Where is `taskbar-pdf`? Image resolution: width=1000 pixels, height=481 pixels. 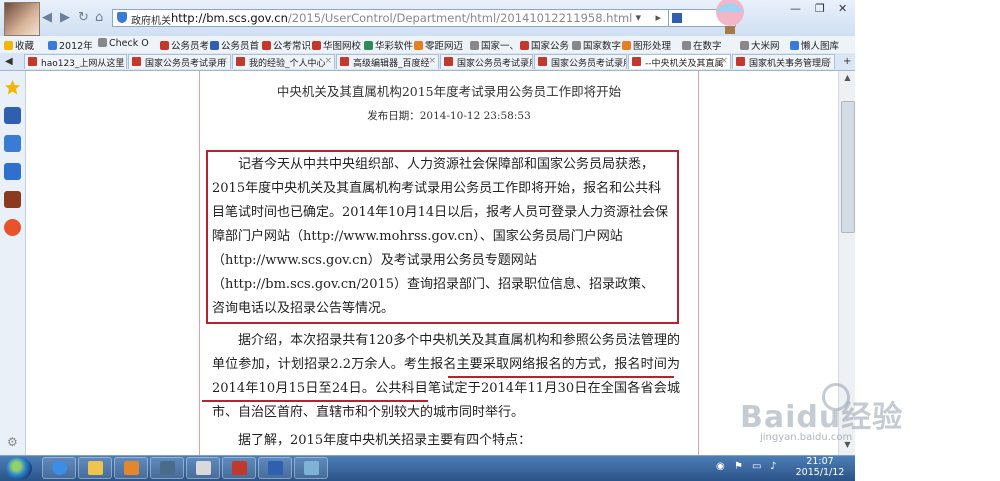 taskbar-pdf is located at coordinates (239, 468).